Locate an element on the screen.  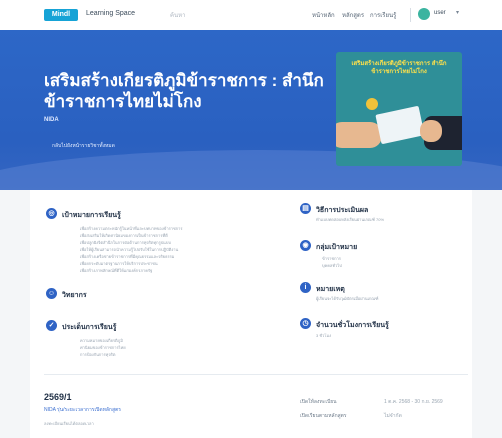
site-logo: Mindl is located at coordinates (61, 15).